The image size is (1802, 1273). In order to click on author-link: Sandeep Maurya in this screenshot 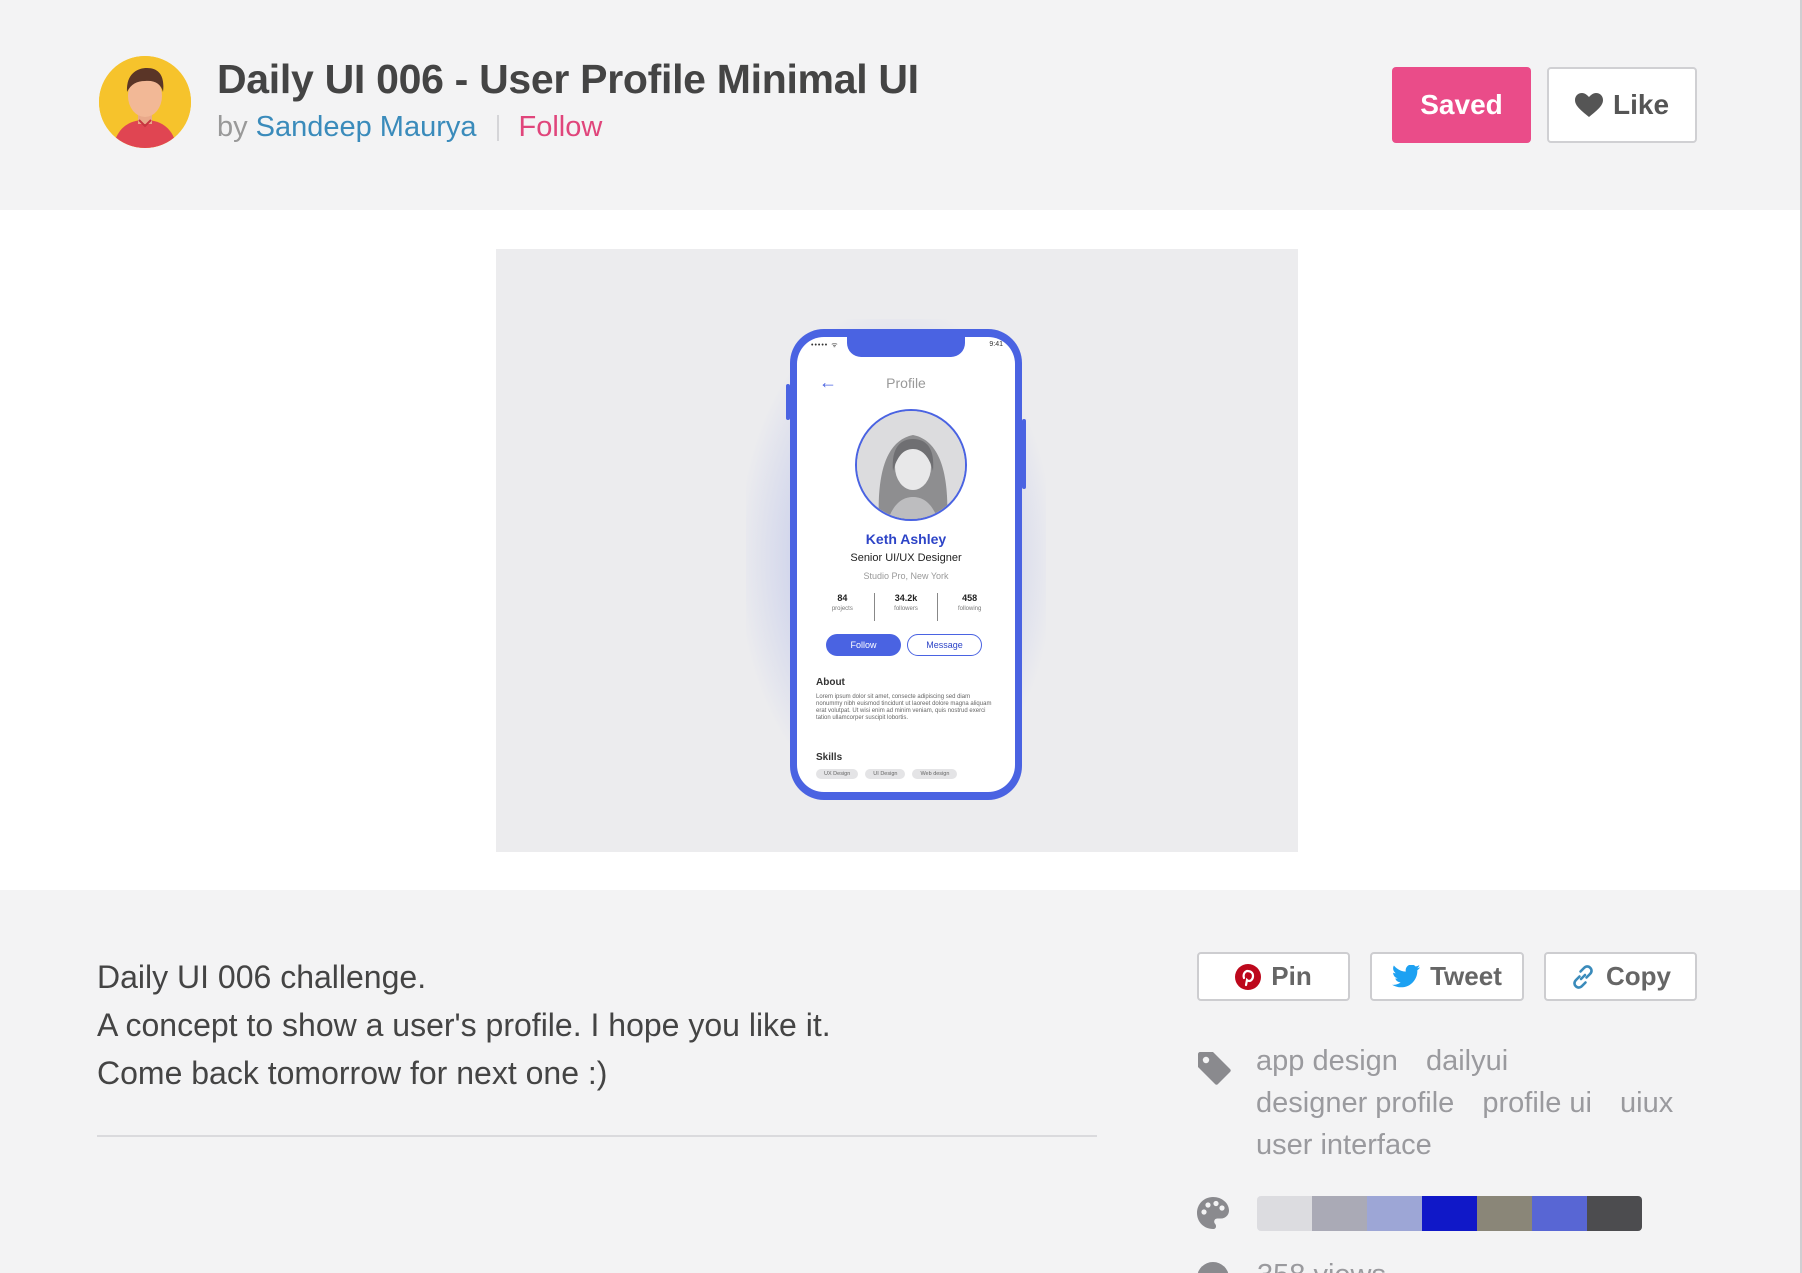, I will do `click(366, 127)`.